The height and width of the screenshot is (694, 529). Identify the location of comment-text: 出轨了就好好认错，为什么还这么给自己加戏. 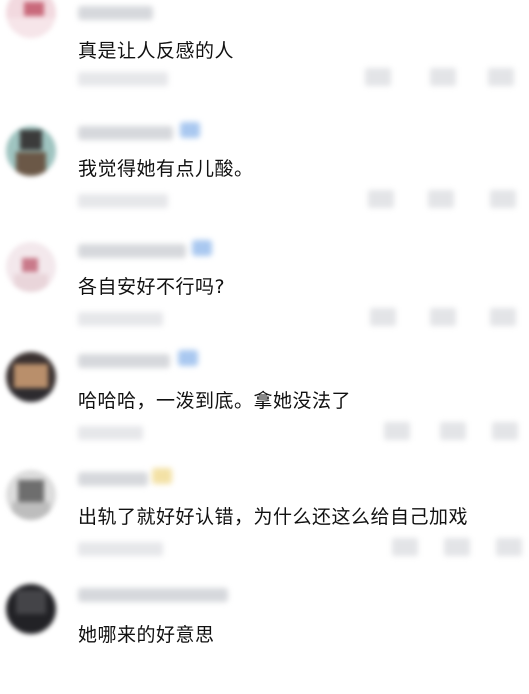
(273, 517).